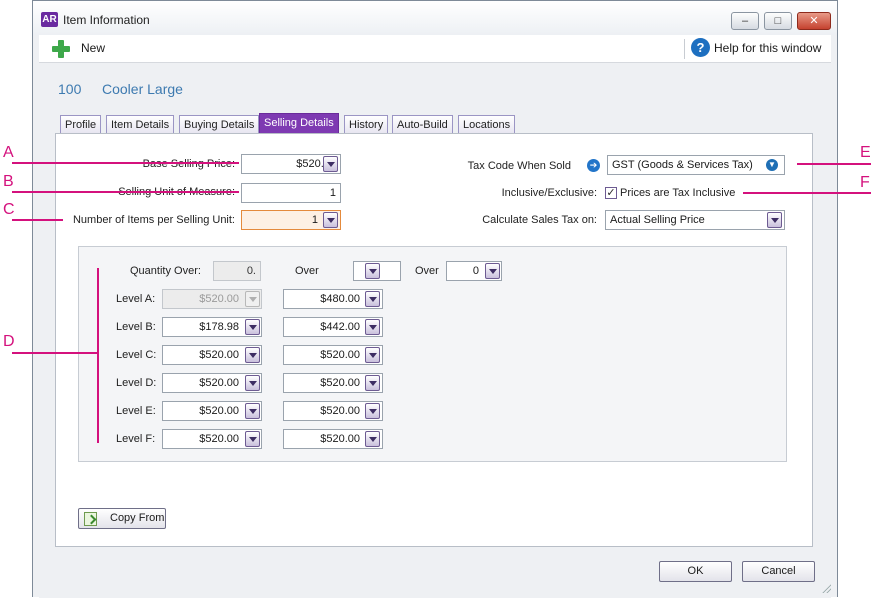 The width and height of the screenshot is (873, 598). Describe the element at coordinates (219, 411) in the screenshot. I see `level-e-col1-value: $520.00` at that location.